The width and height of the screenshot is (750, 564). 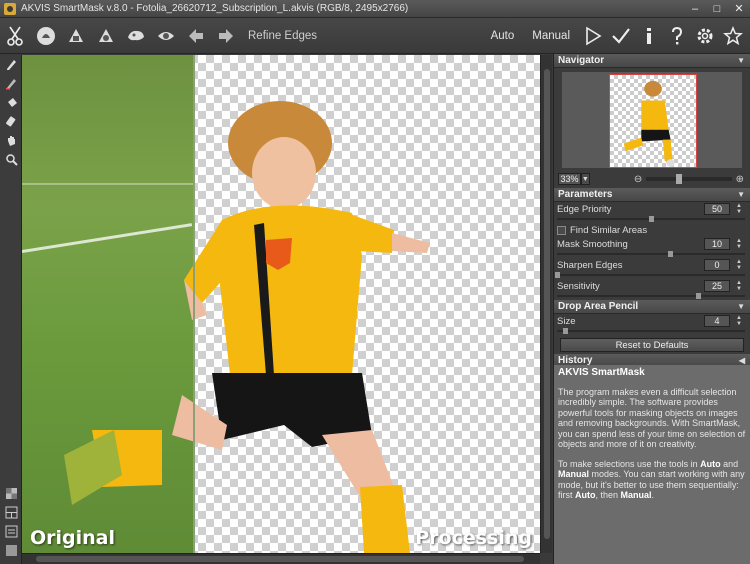 I want to click on eye-icon, so click(x=166, y=36).